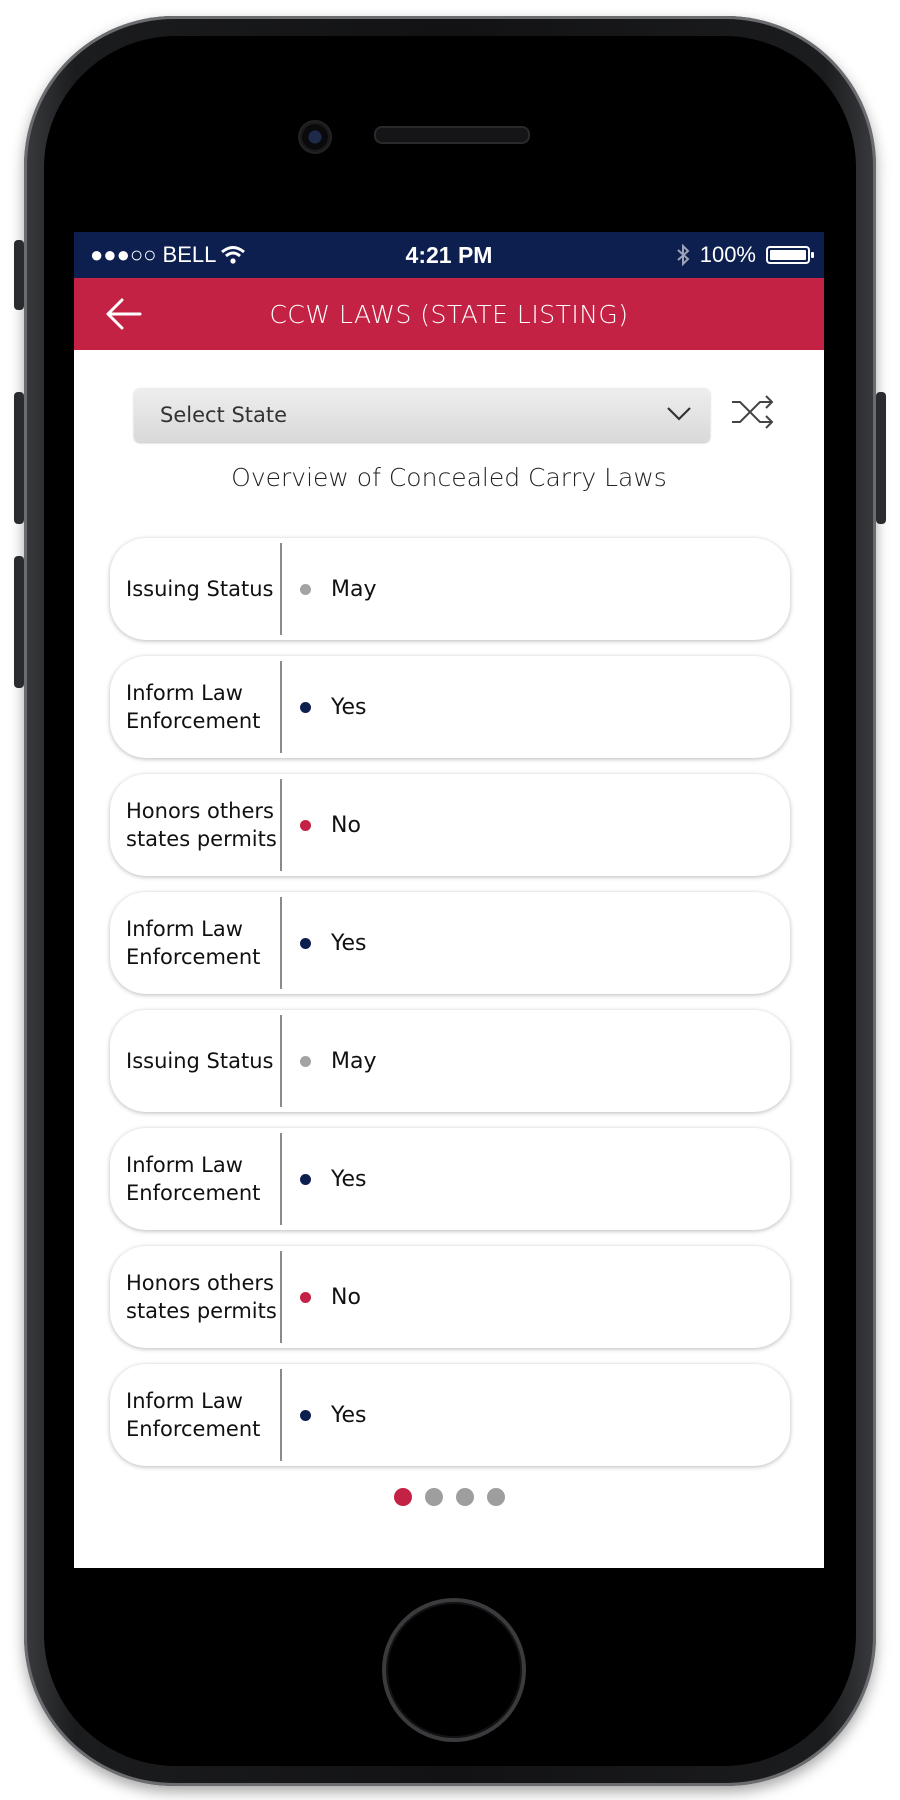 This screenshot has width=900, height=1800. Describe the element at coordinates (454, 1670) in the screenshot. I see `home-button` at that location.